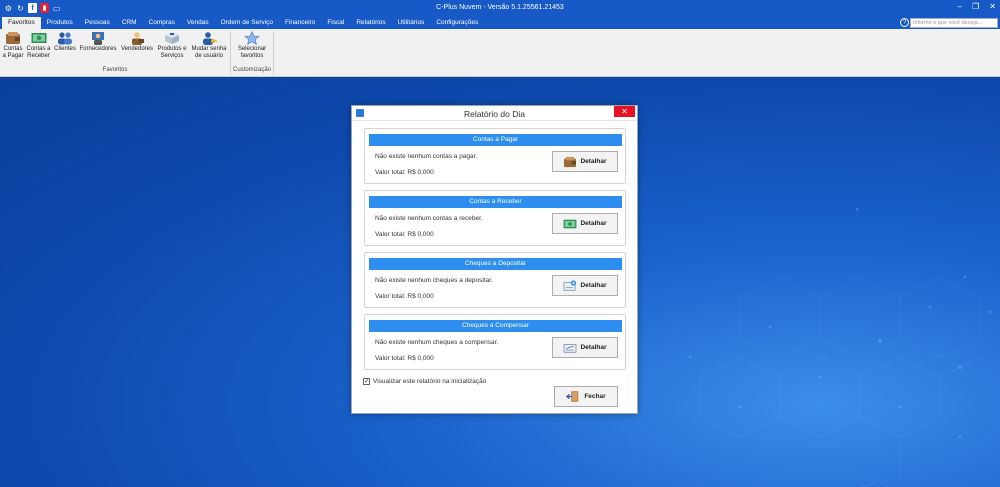 This screenshot has width=1000, height=487. What do you see at coordinates (992, 6) in the screenshot?
I see `close-window-icon: ✕` at bounding box center [992, 6].